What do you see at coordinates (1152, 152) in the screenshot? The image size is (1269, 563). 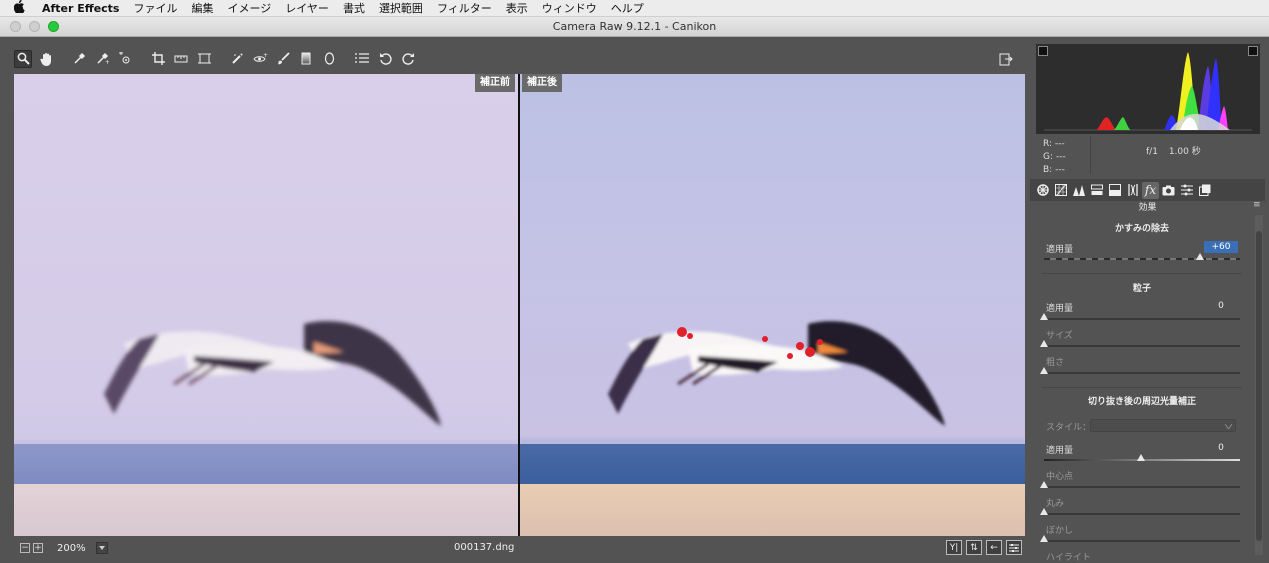 I see `aperture-value: f/1` at bounding box center [1152, 152].